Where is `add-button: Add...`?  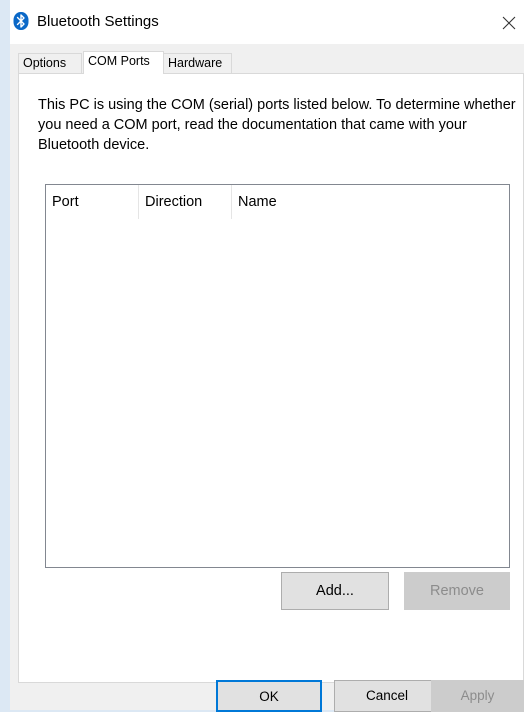 add-button: Add... is located at coordinates (335, 591).